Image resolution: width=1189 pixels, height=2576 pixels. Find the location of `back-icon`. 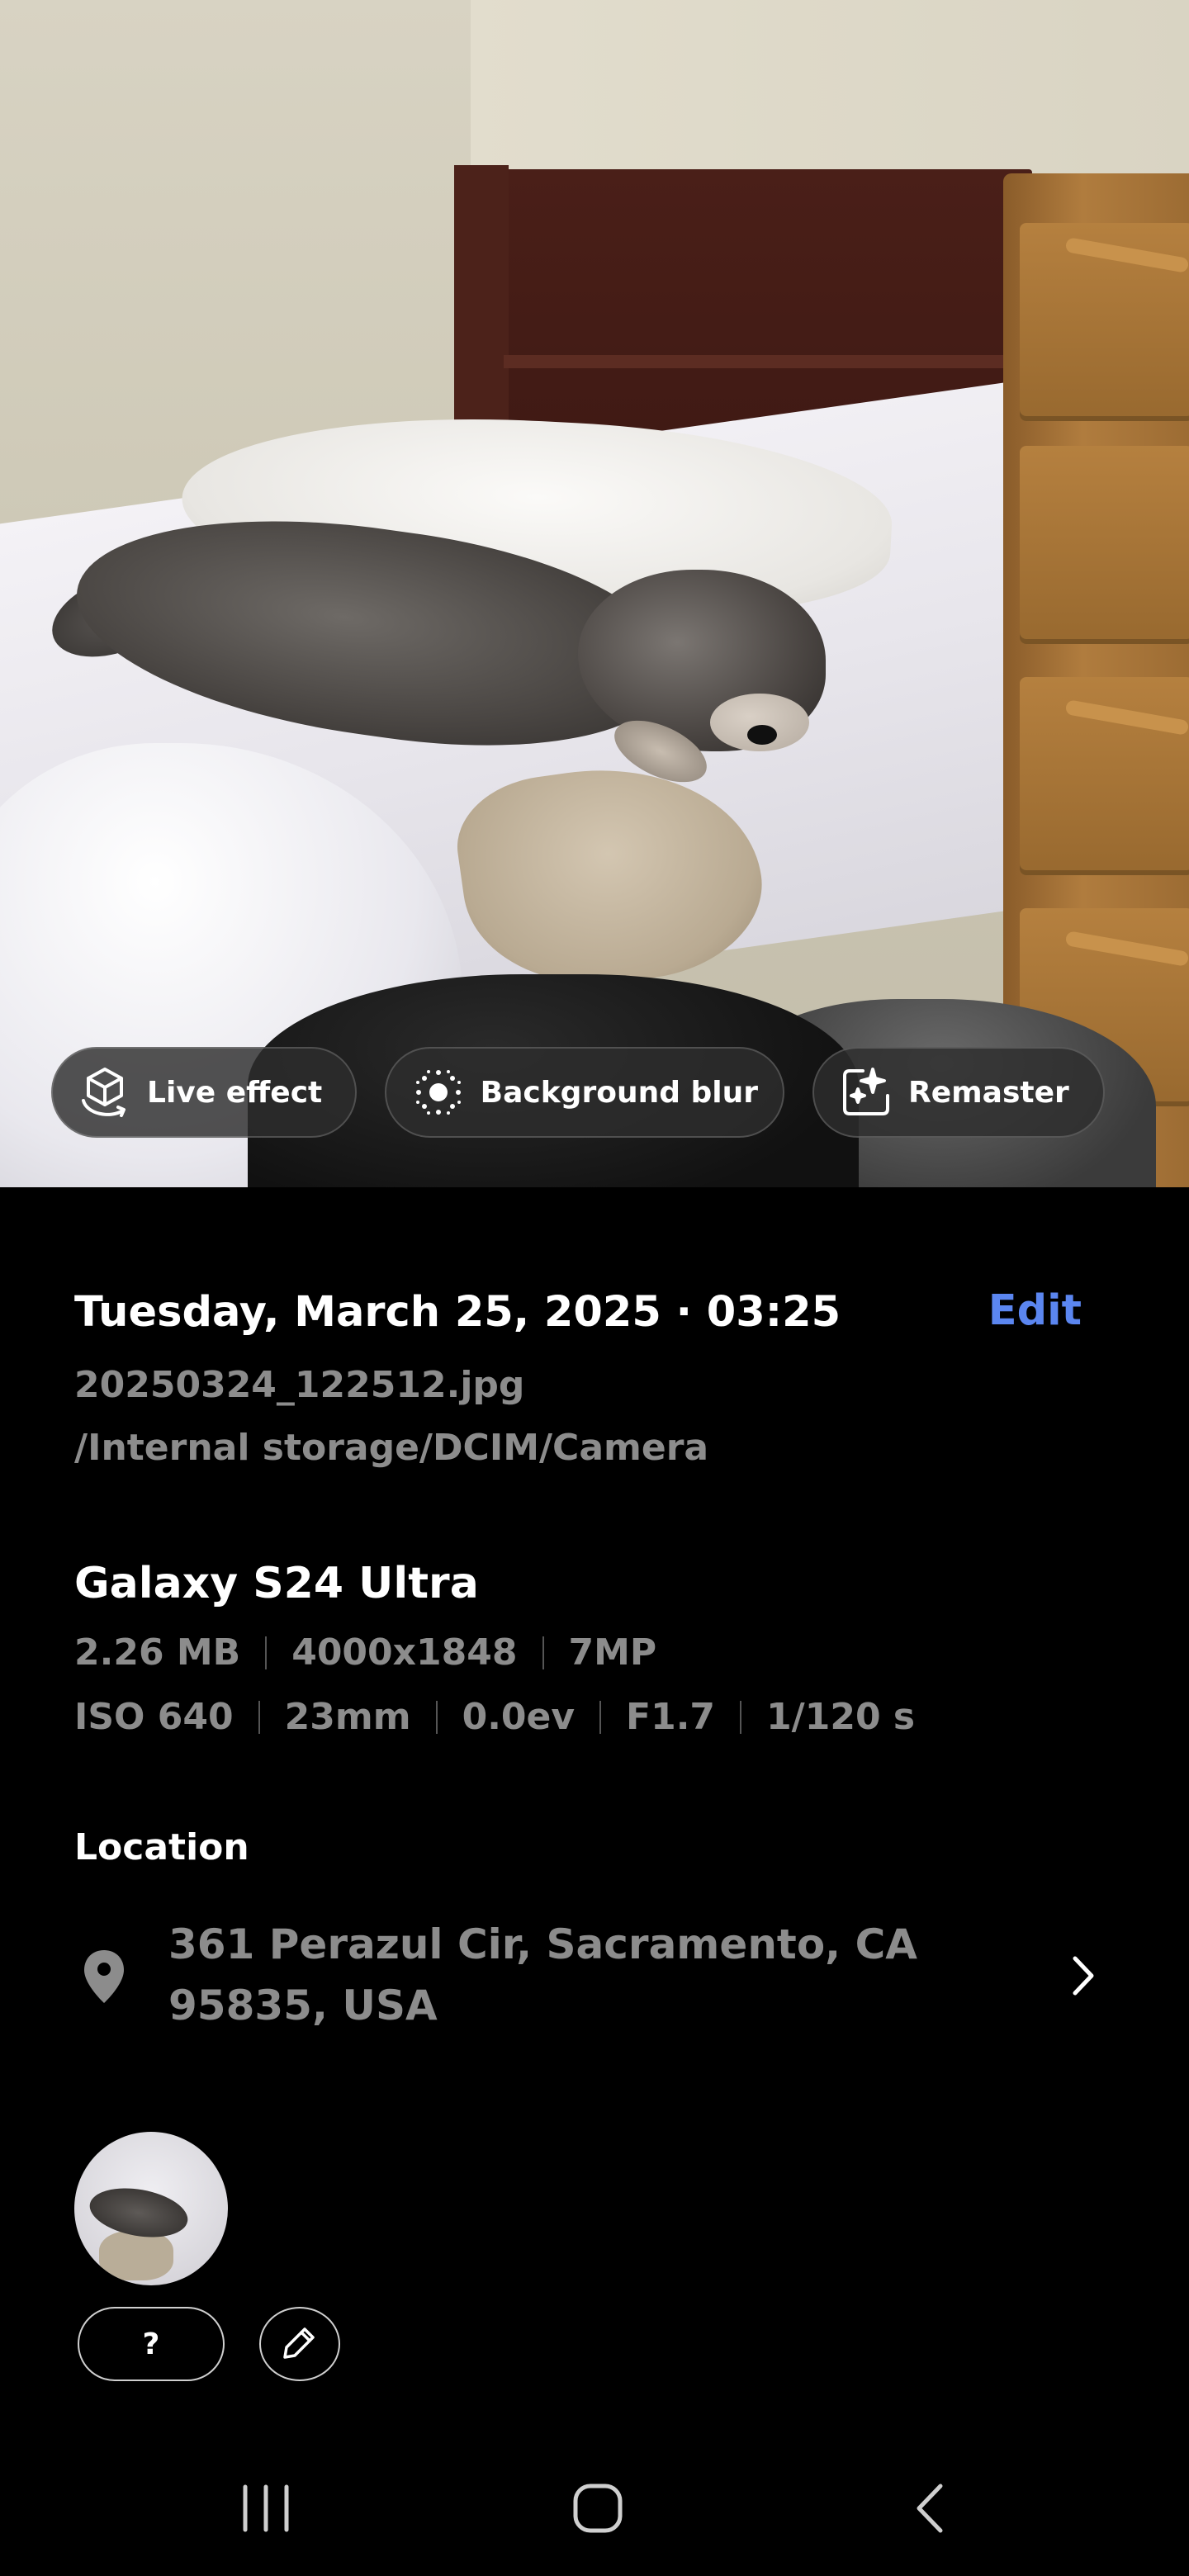

back-icon is located at coordinates (929, 2509).